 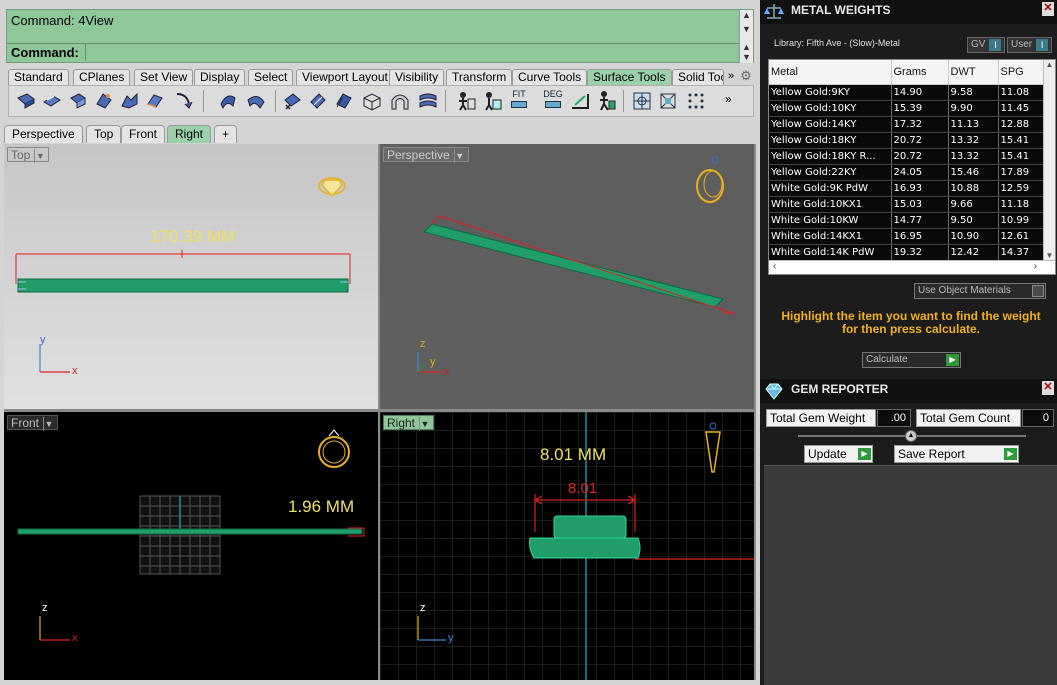 What do you see at coordinates (553, 101) in the screenshot?
I see `deg-button: DEG` at bounding box center [553, 101].